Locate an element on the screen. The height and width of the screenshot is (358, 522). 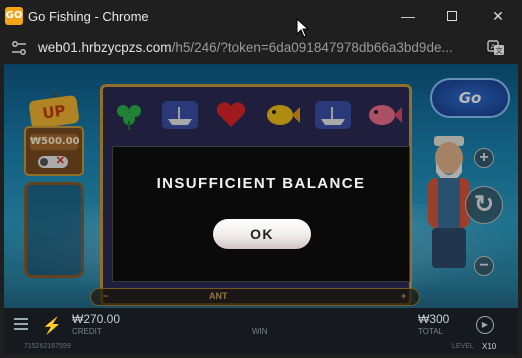
total-value: ₩300 is located at coordinates (434, 319).